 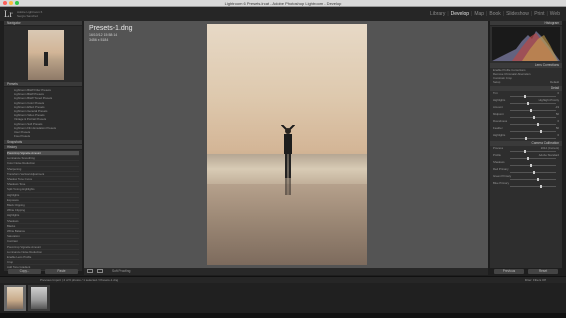 I want to click on module-map: Map, so click(x=479, y=14).